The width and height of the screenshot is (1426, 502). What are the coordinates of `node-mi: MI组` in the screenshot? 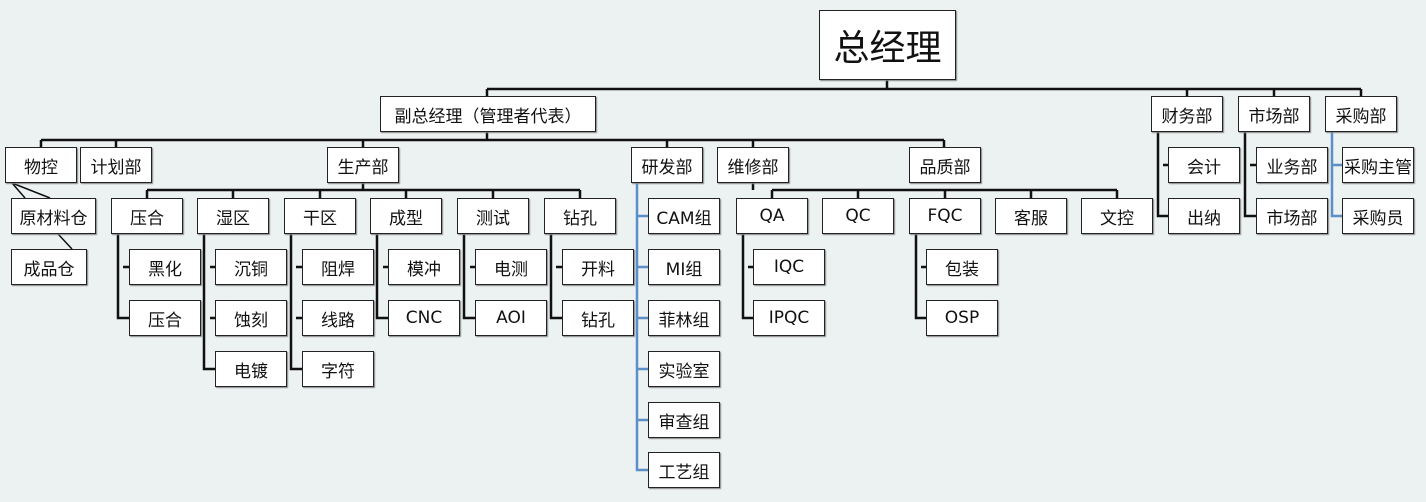 It's located at (684, 267).